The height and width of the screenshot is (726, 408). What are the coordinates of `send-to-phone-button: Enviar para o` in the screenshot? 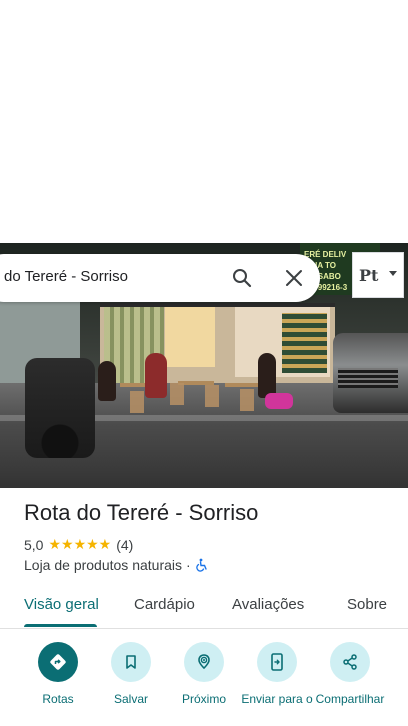 It's located at (277, 674).